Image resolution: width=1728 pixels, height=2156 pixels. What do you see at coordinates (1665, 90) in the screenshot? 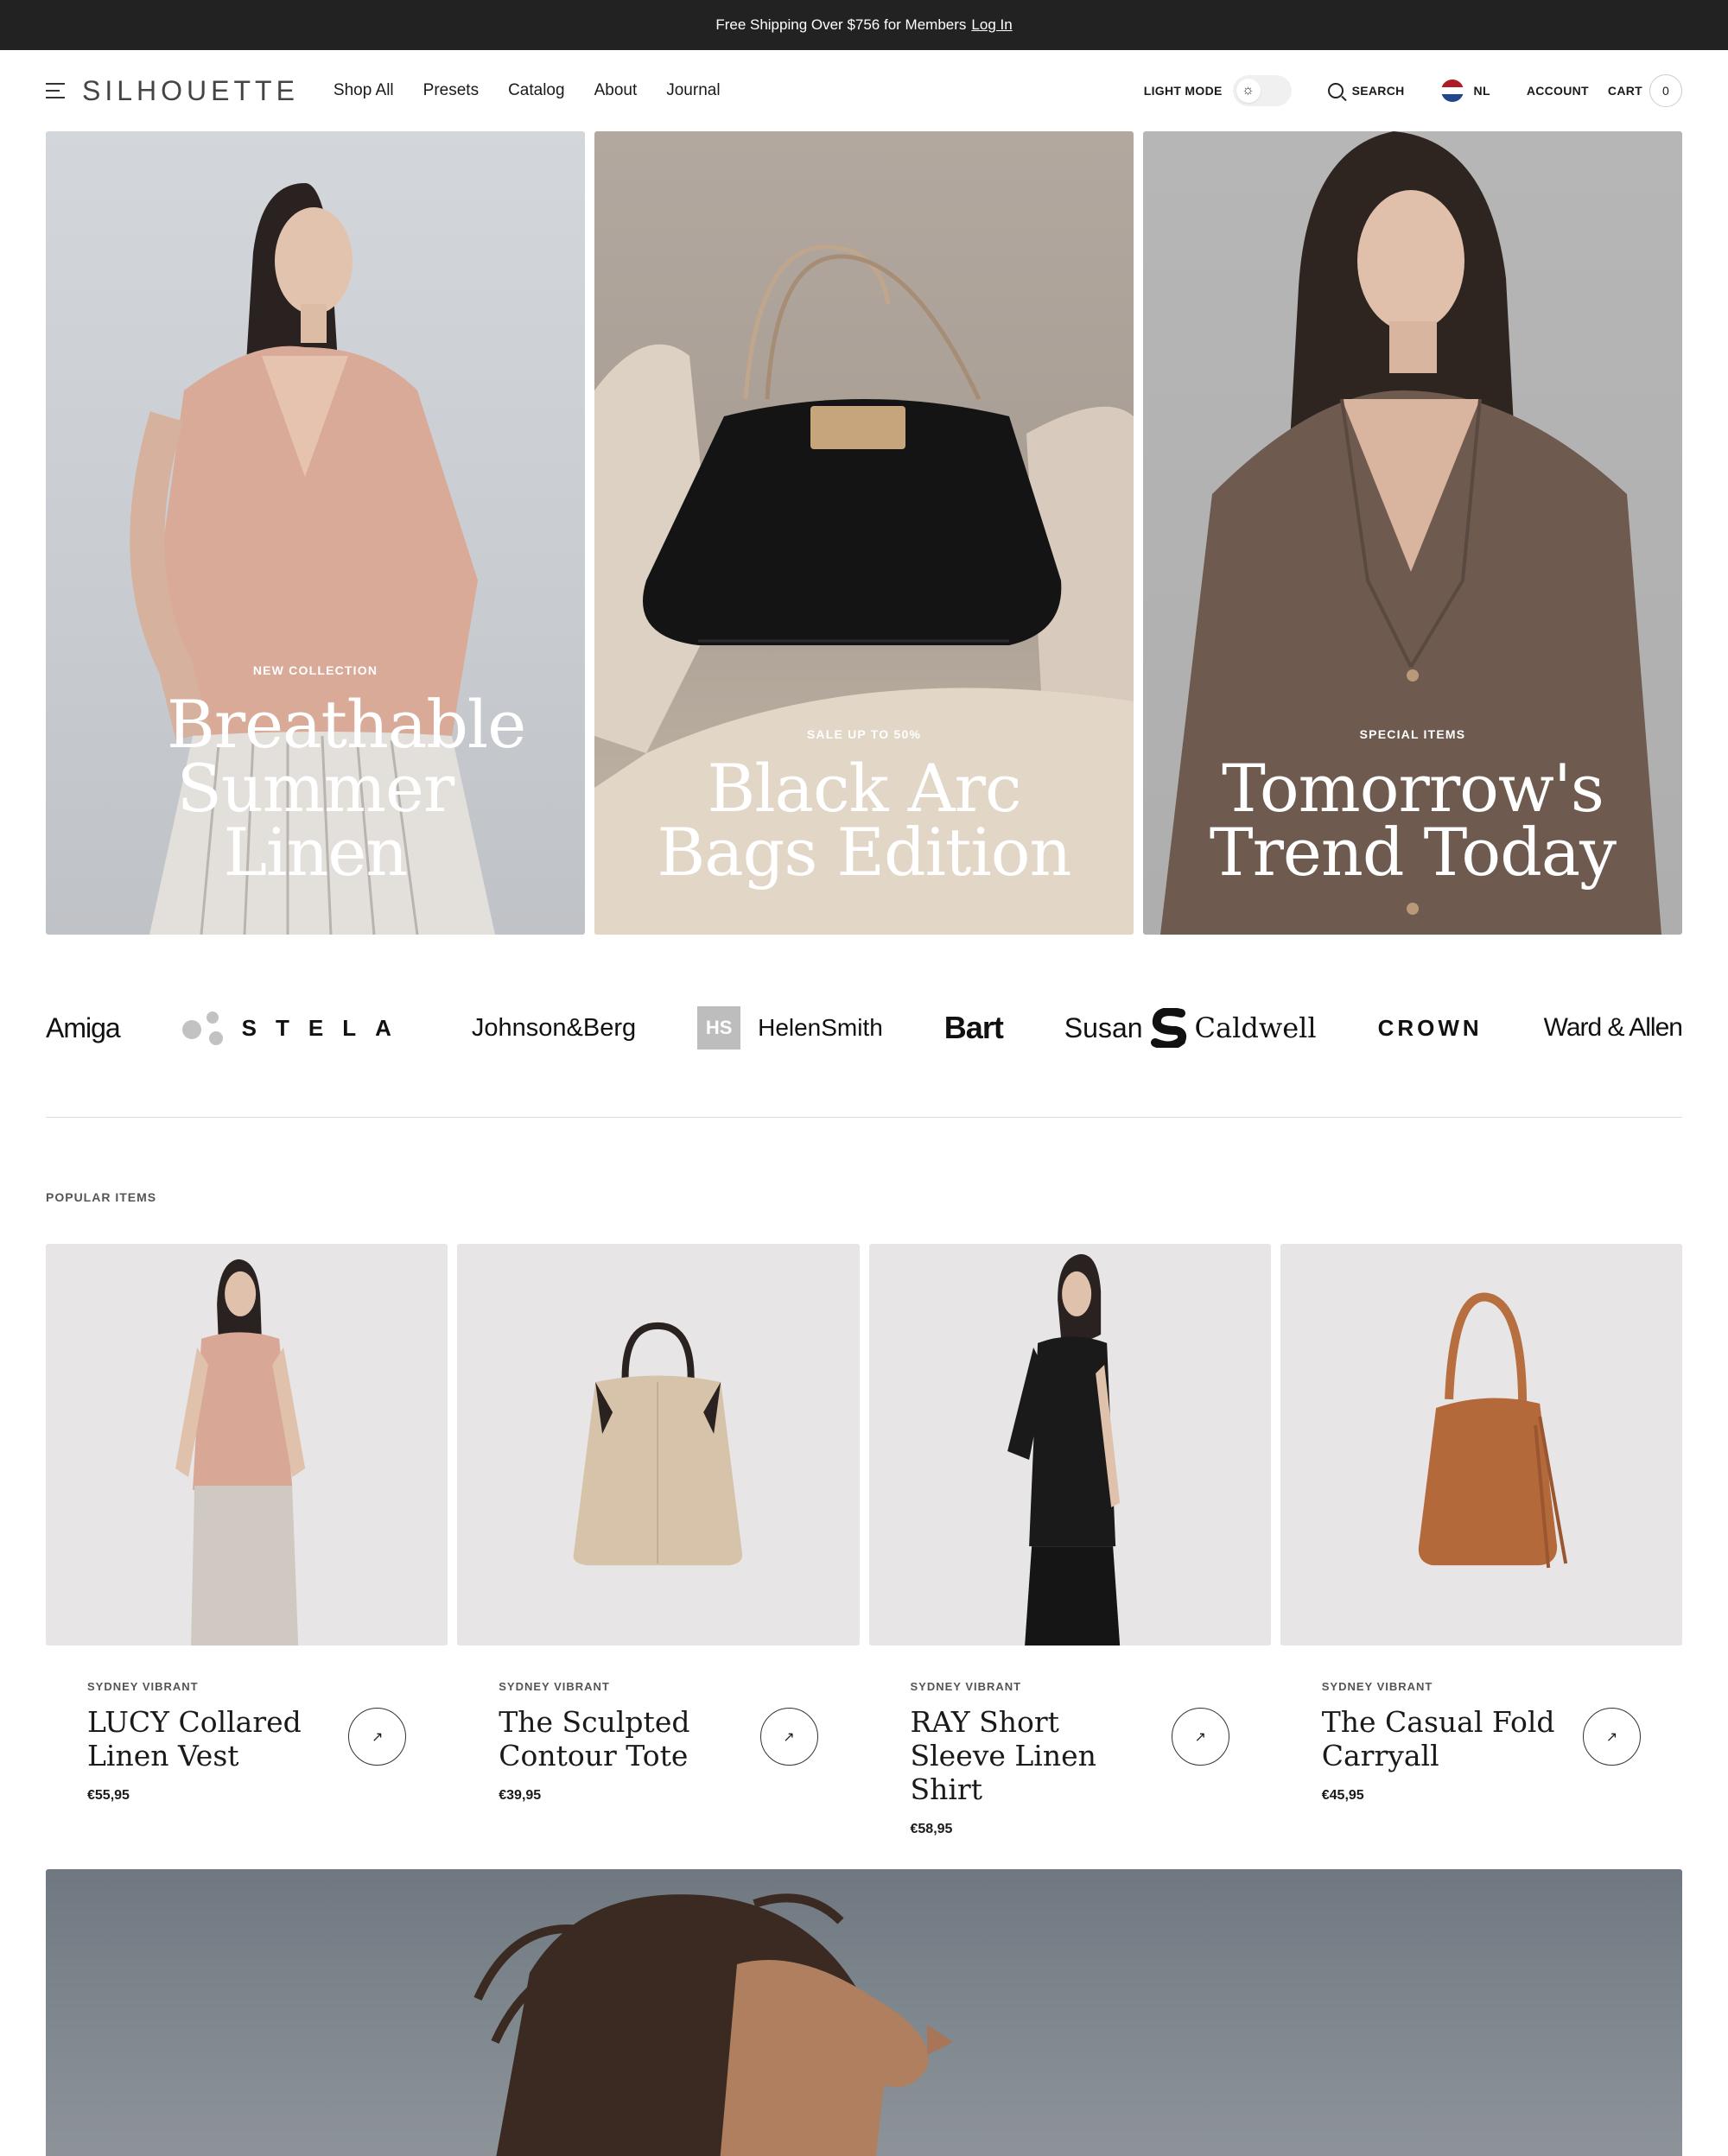
I see `cart-count-badge: 0` at bounding box center [1665, 90].